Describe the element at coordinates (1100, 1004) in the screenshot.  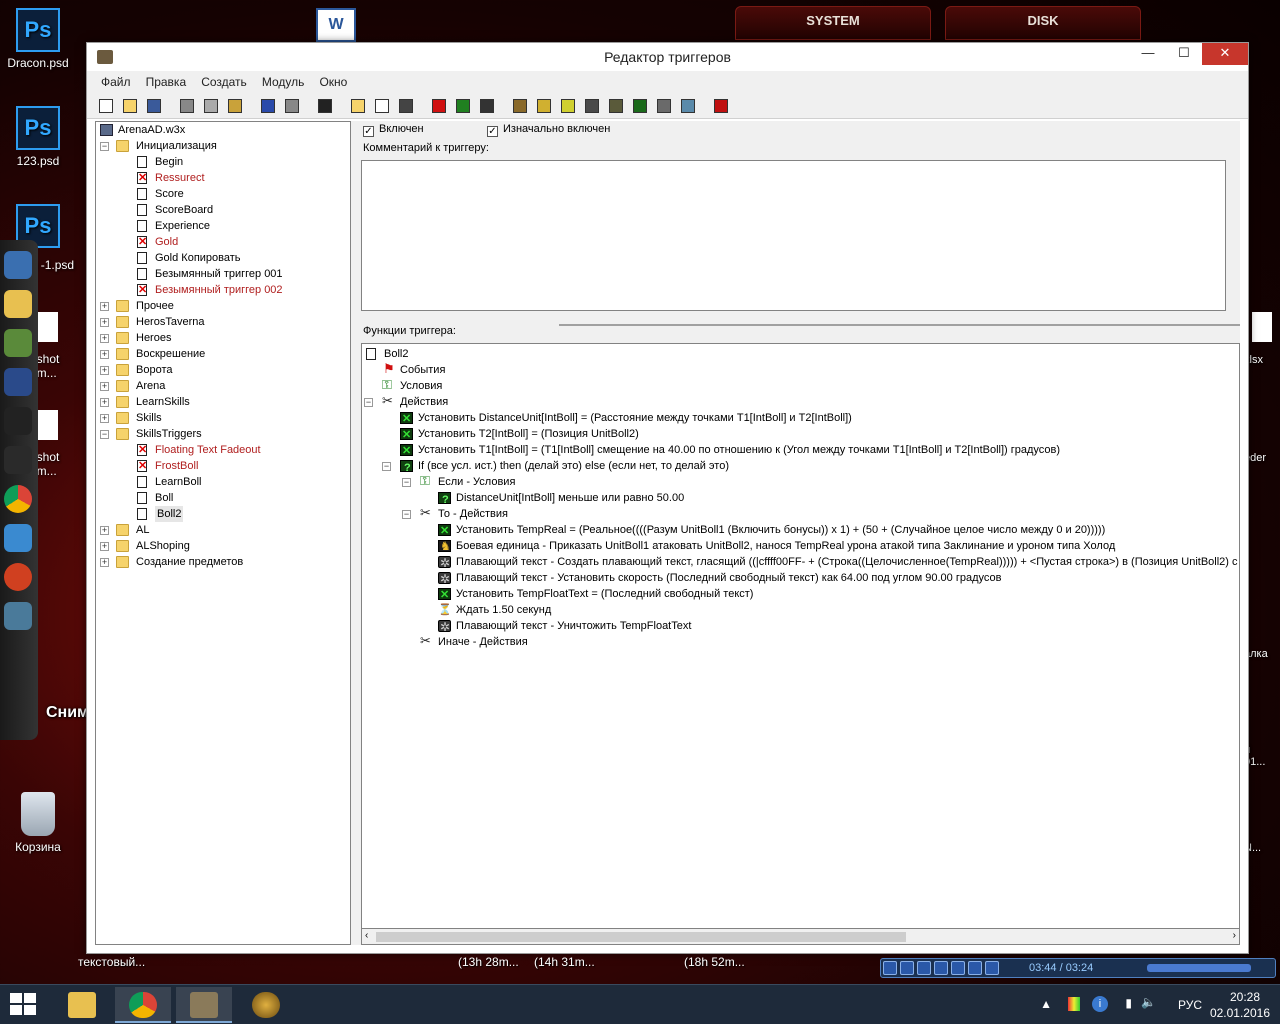
I see `info-icon: i` at that location.